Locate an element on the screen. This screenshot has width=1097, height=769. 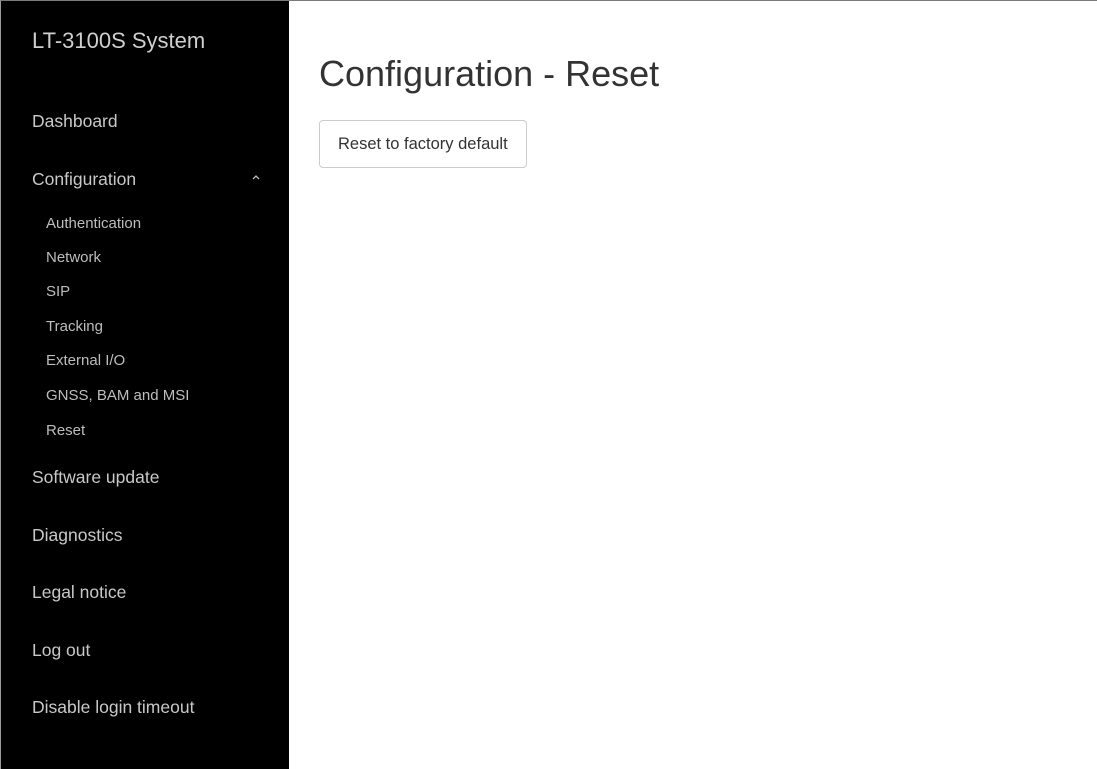
nav-sub-authentication: Authentication is located at coordinates (93, 223).